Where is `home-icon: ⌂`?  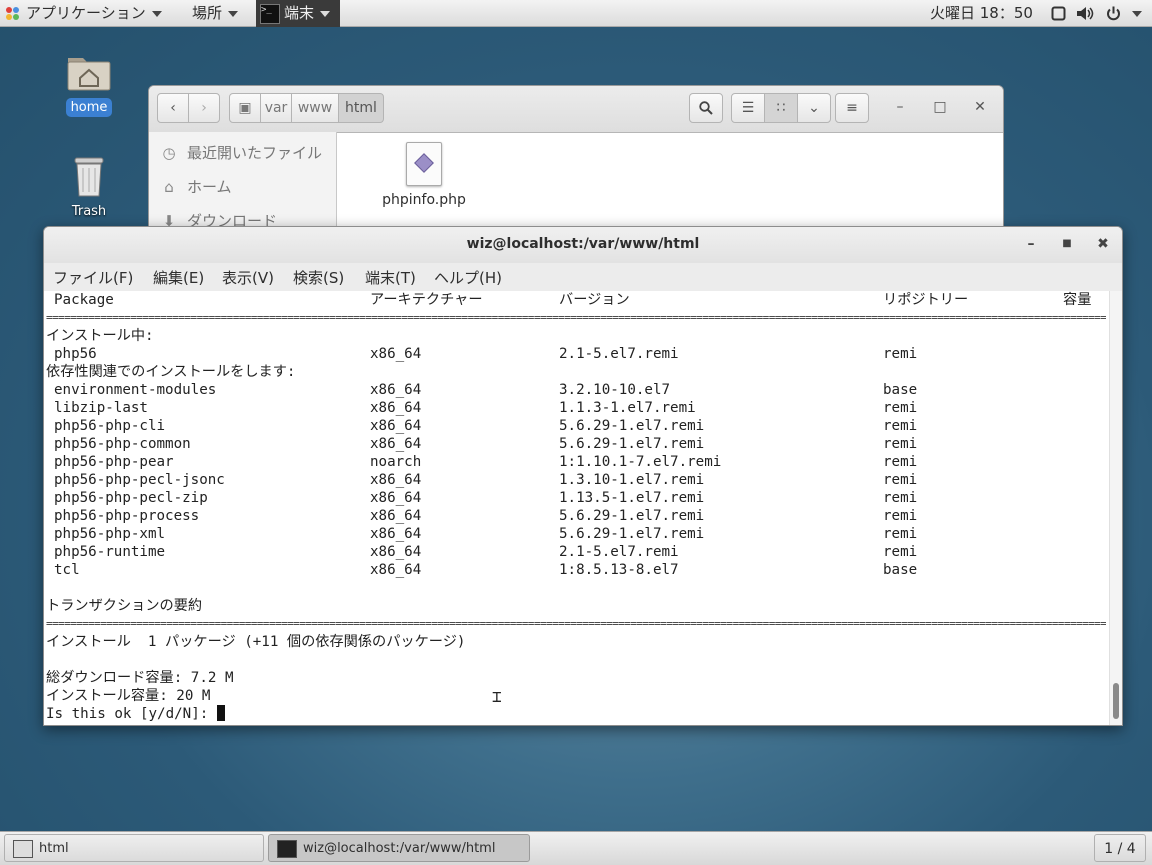 home-icon: ⌂ is located at coordinates (169, 187).